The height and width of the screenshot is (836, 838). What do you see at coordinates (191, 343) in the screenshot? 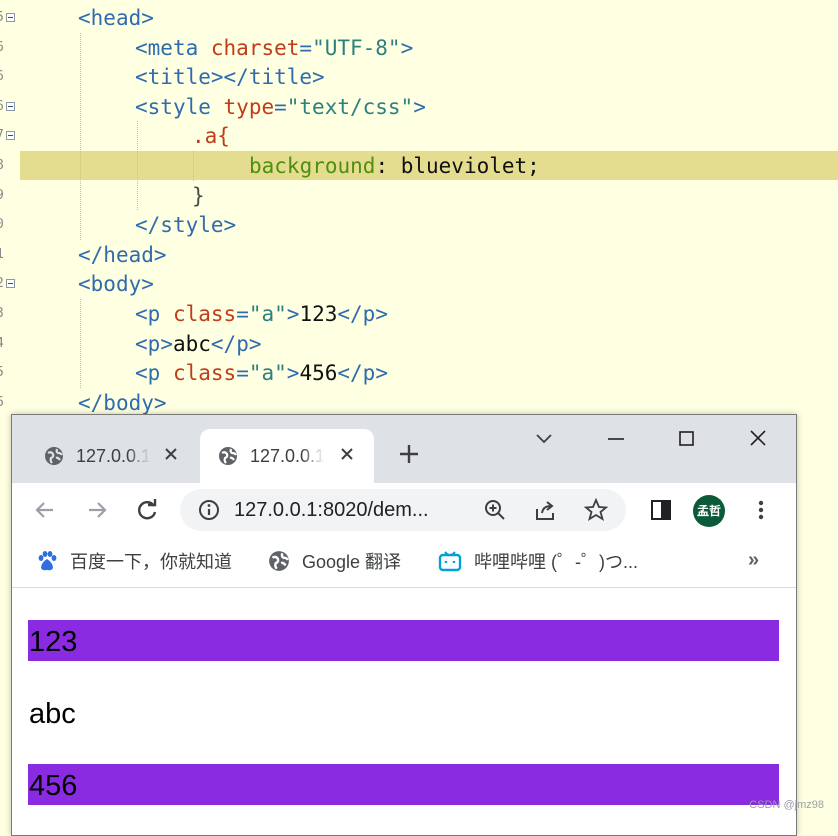
I see `element-text: abc` at bounding box center [191, 343].